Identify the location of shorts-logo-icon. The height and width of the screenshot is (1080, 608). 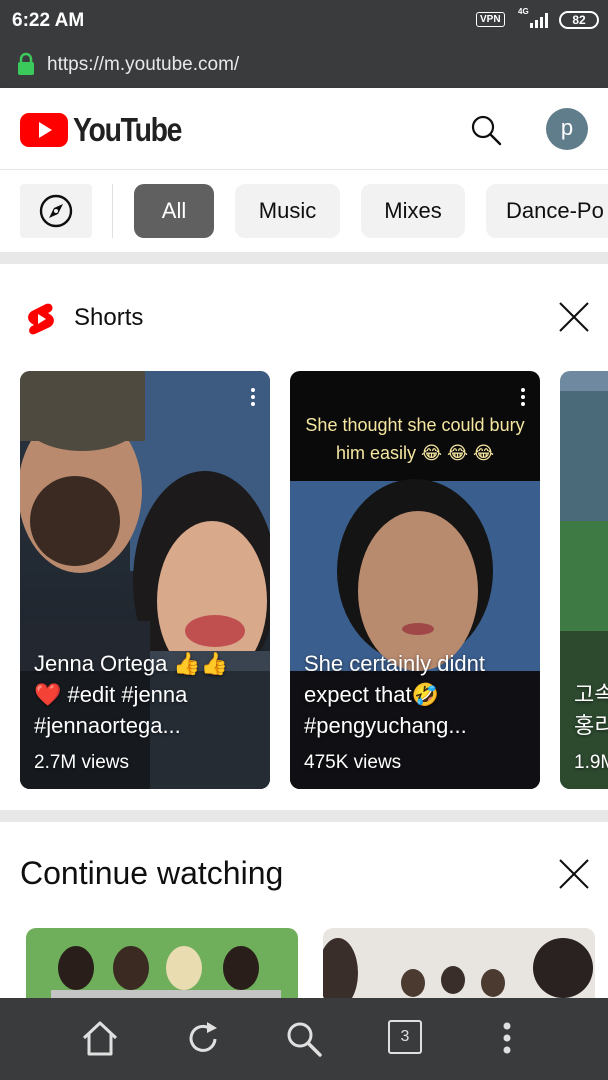
(41, 319).